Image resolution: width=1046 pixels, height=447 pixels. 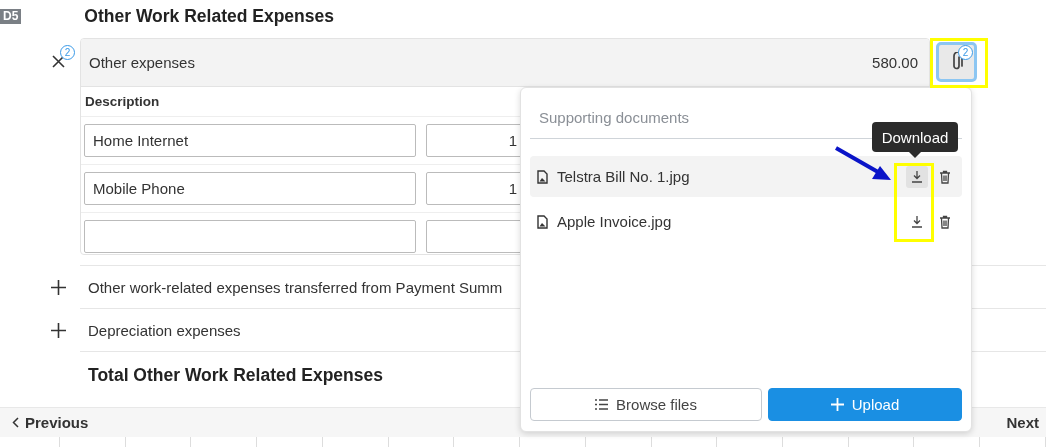 What do you see at coordinates (250, 236) in the screenshot?
I see `description-field` at bounding box center [250, 236].